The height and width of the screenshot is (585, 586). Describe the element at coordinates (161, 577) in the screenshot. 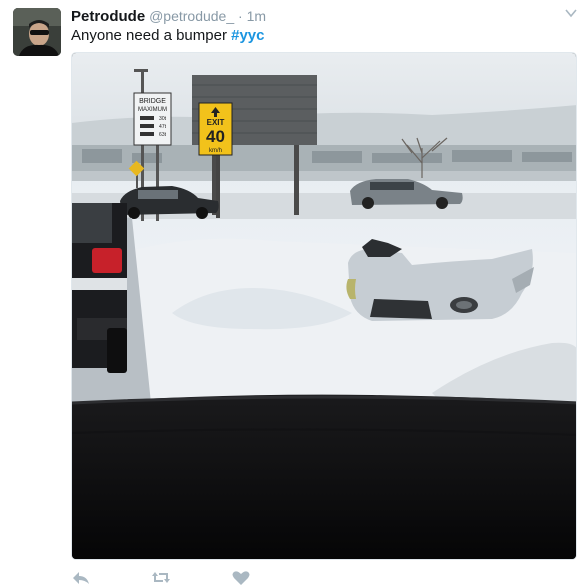

I see `retweet-icon` at that location.